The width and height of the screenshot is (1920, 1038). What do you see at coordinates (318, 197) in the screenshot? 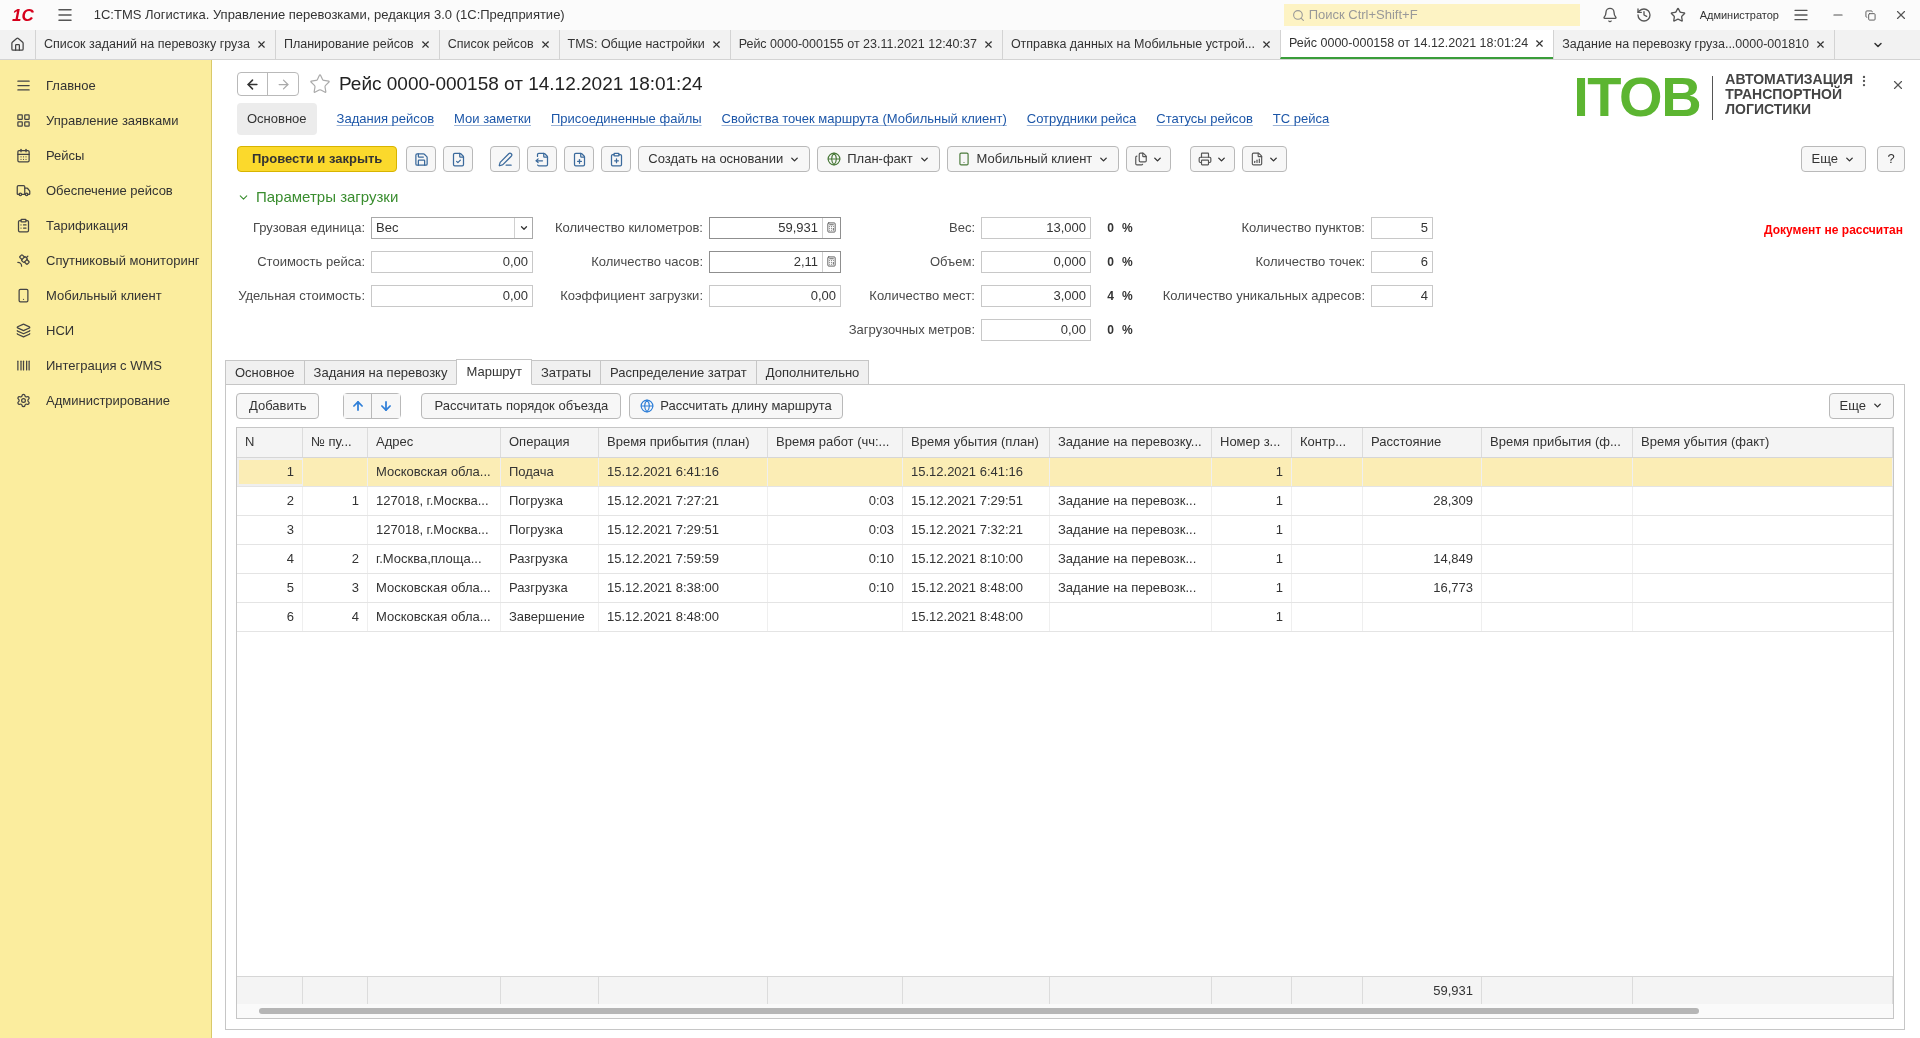
I see `section-header: Параметры загрузки` at bounding box center [318, 197].